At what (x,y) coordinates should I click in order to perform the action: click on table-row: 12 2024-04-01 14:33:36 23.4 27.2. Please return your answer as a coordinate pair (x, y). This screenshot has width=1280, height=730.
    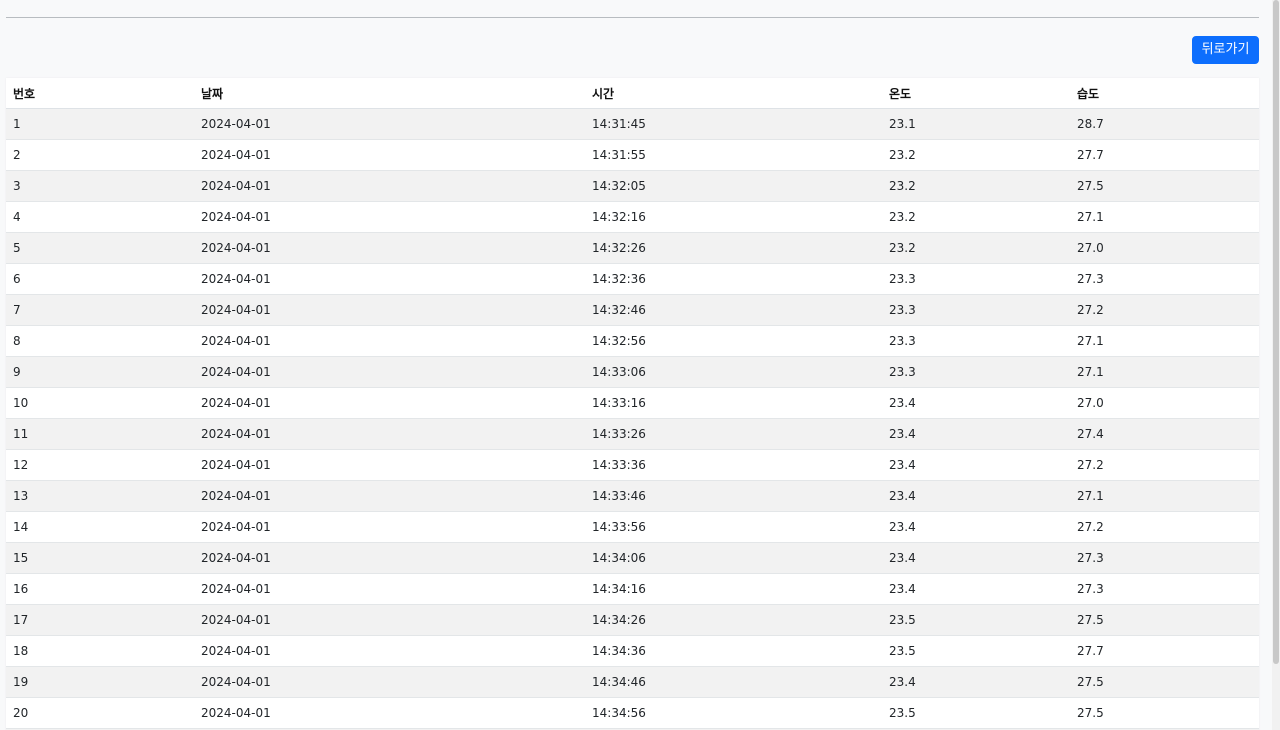
    Looking at the image, I should click on (632, 465).